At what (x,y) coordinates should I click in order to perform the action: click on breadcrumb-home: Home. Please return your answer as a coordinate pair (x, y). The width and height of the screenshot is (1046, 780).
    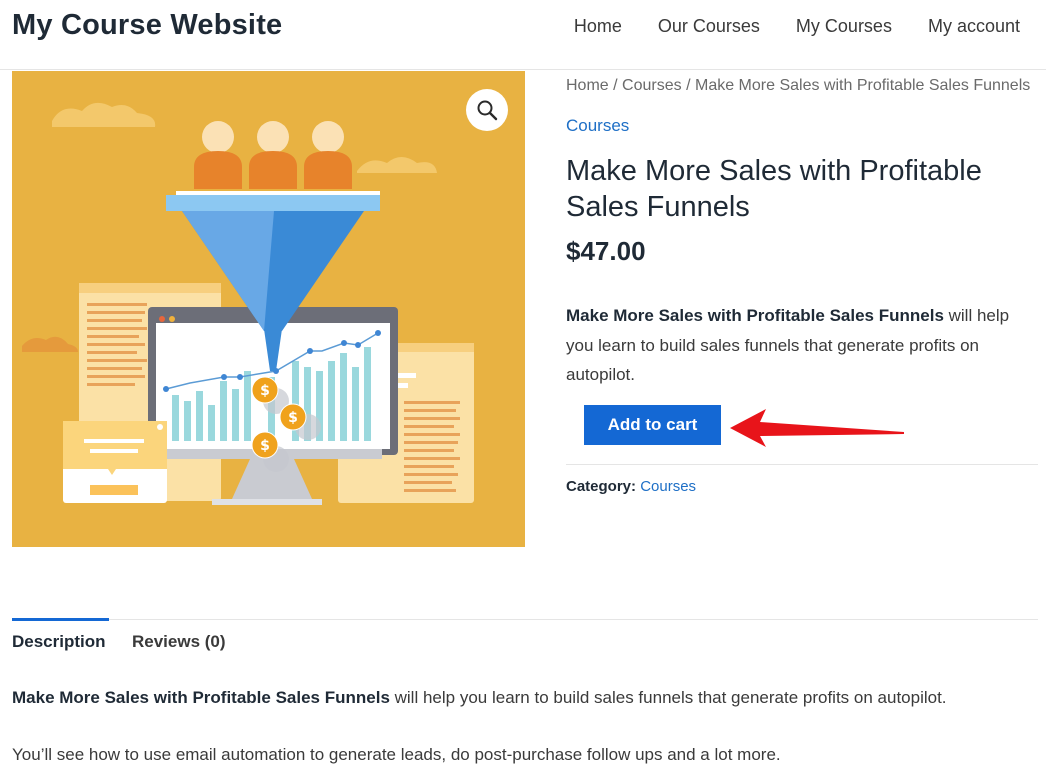
    Looking at the image, I should click on (587, 85).